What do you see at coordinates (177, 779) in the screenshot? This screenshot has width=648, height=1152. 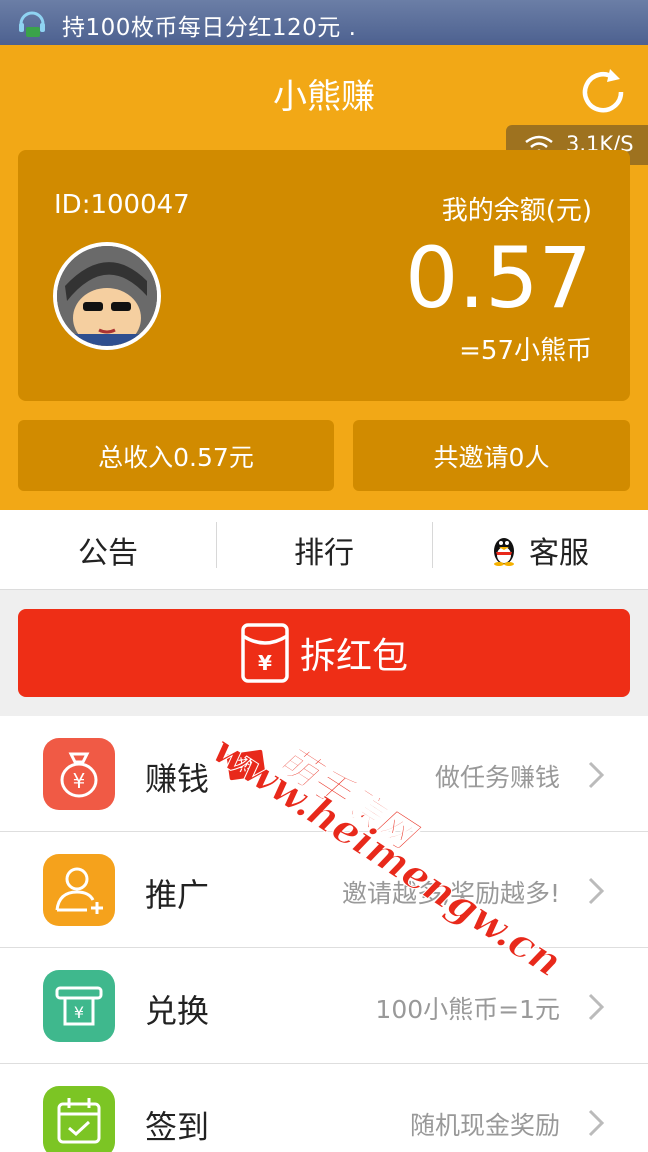 I see `item-label: 赚钱` at bounding box center [177, 779].